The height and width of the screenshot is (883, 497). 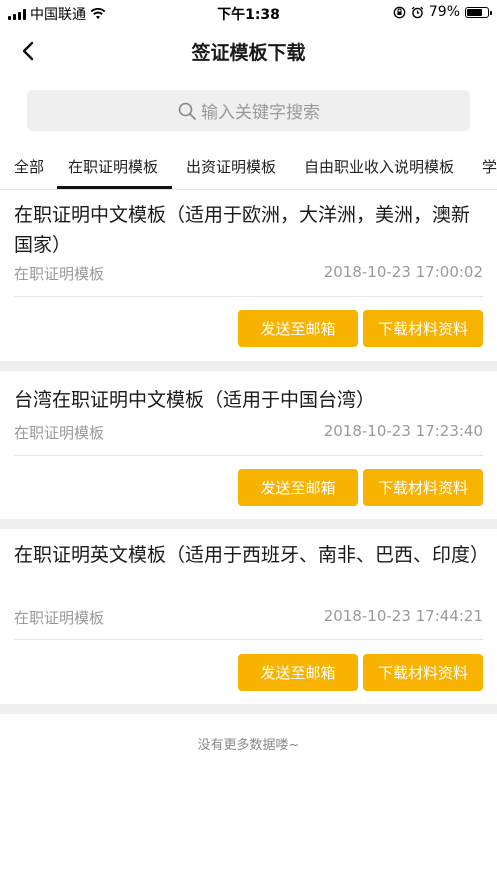 I want to click on tab-freelance-income: 自由职业收入说明模板, so click(x=379, y=166).